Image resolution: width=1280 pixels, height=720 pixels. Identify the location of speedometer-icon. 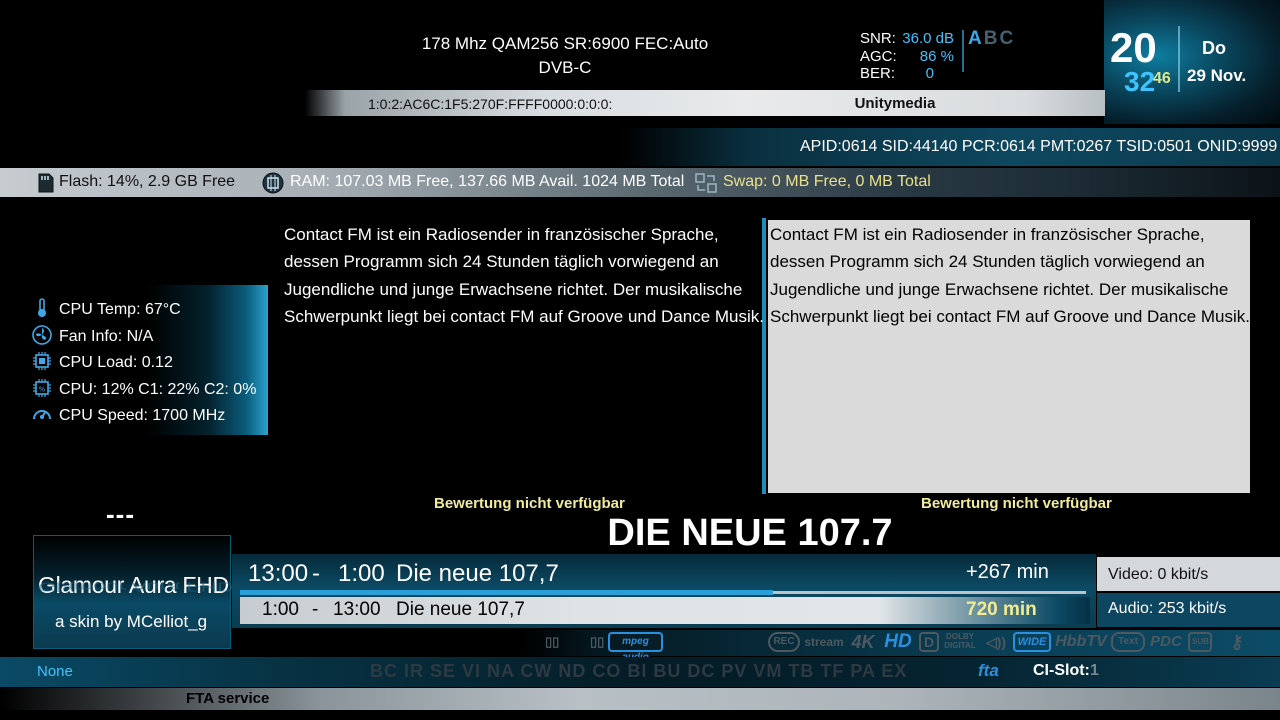
(42, 415).